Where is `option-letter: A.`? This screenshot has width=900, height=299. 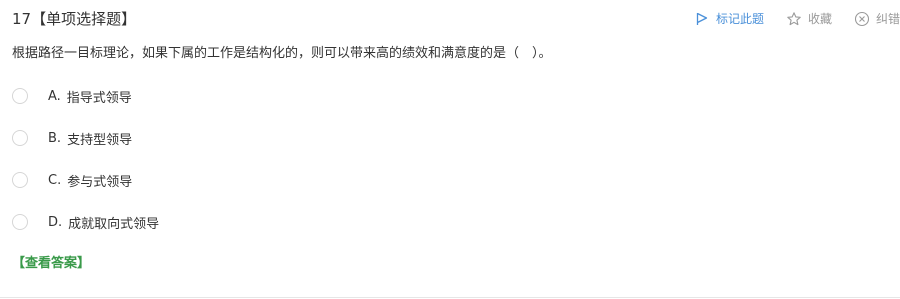 option-letter: A. is located at coordinates (54, 96).